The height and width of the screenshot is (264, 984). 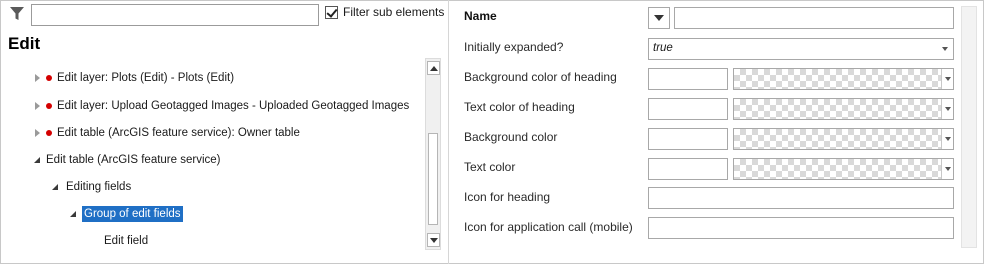 What do you see at coordinates (99, 187) in the screenshot?
I see `tree-item-label: Editing fields` at bounding box center [99, 187].